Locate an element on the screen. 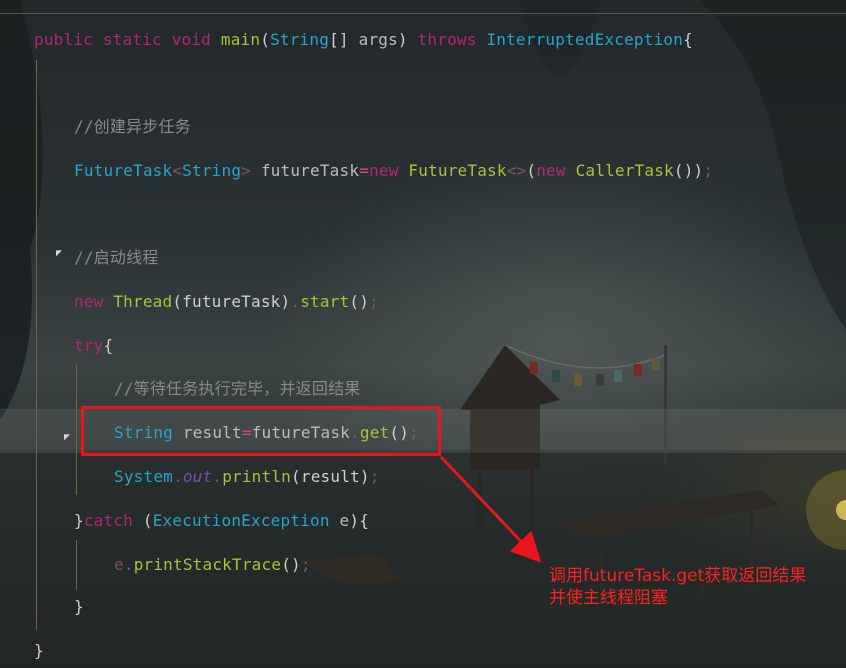  annotation-label: 调用futureTask.get获取返回结果 并使主线程阻塞 is located at coordinates (677, 587).